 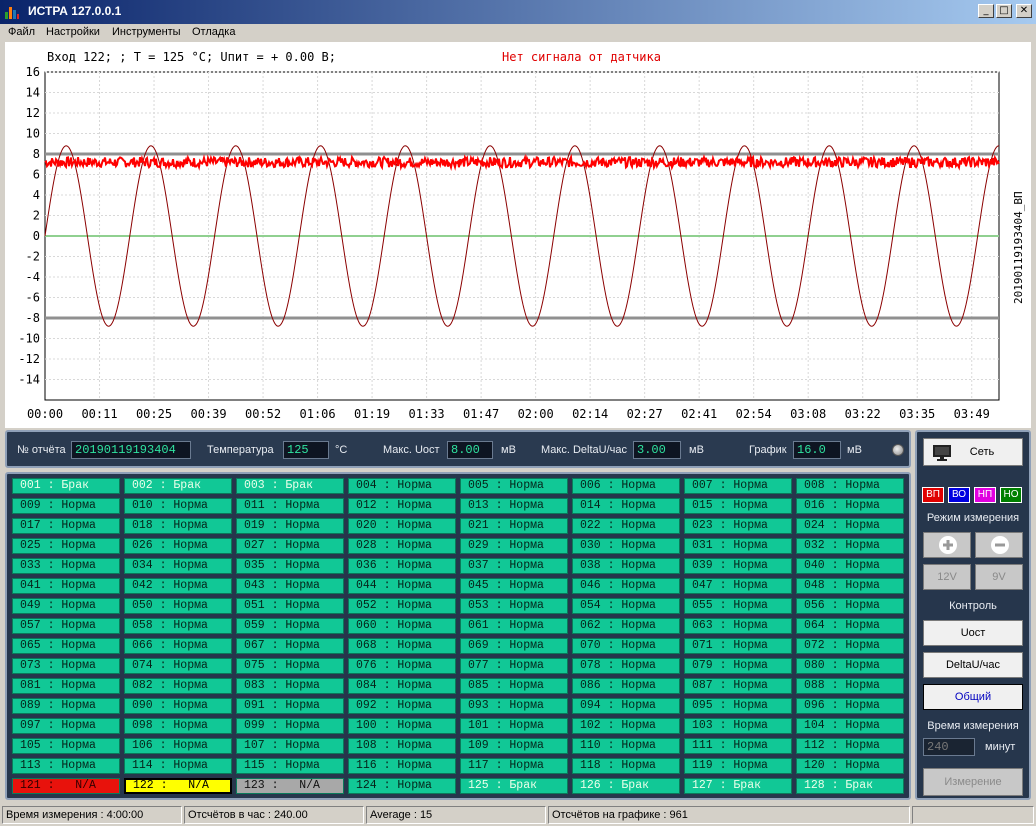 I want to click on channel-cell: 066 : Норма, so click(x=178, y=646).